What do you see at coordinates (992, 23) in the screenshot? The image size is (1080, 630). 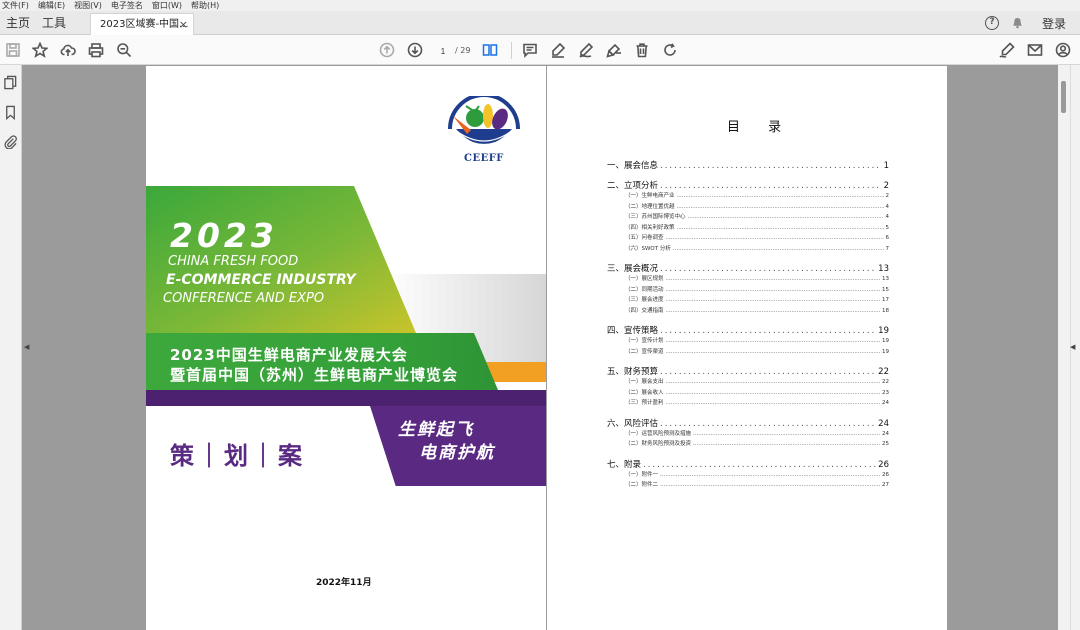 I see `help-button: ?` at bounding box center [992, 23].